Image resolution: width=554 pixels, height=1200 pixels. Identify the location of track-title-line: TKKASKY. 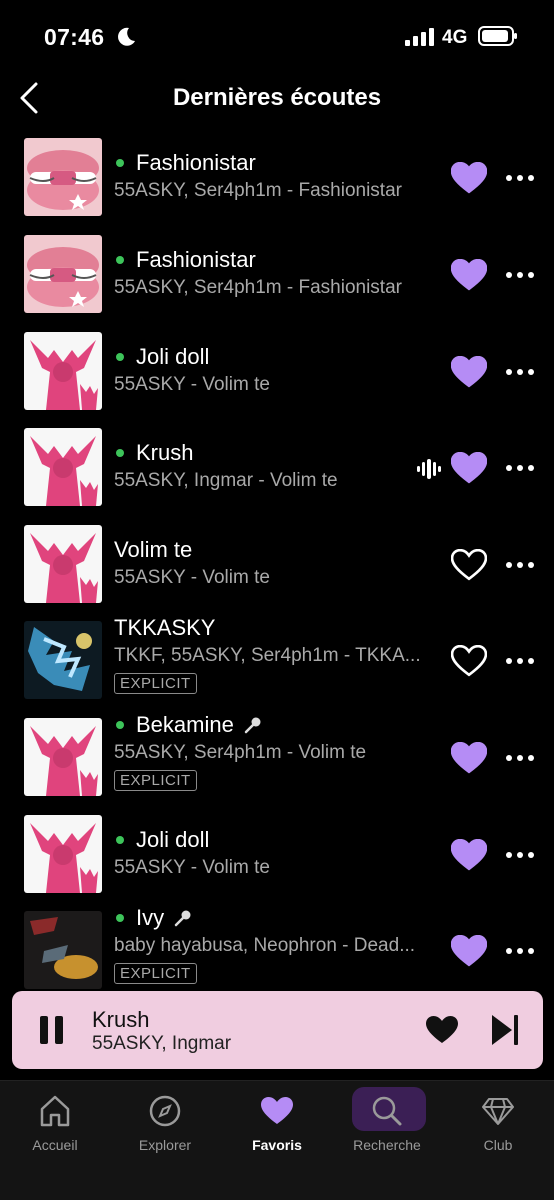
(164, 628).